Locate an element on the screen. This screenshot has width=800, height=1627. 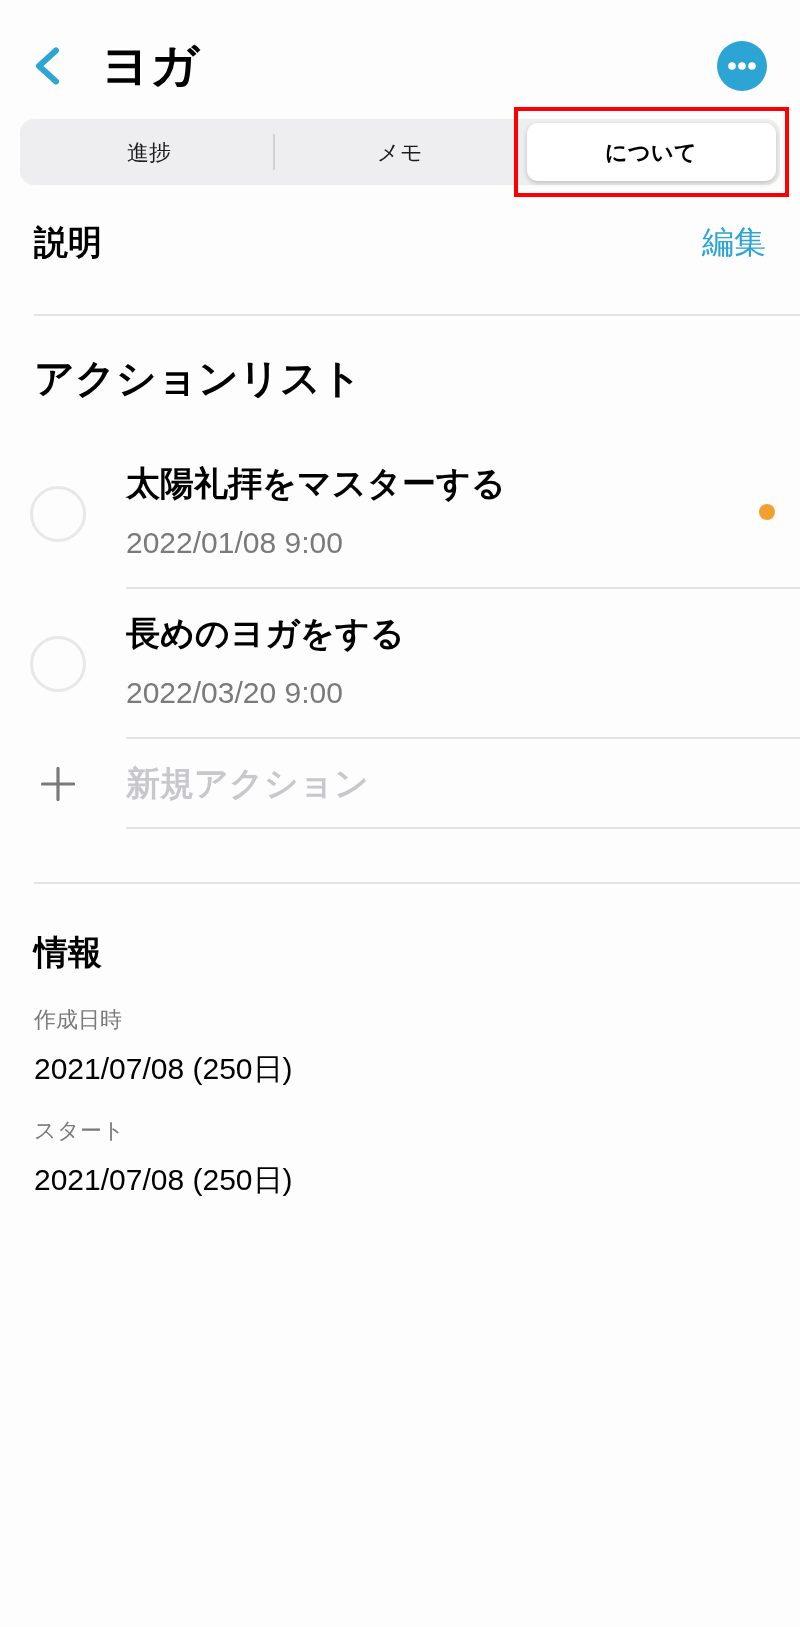
field-label: スタート is located at coordinates (79, 1131).